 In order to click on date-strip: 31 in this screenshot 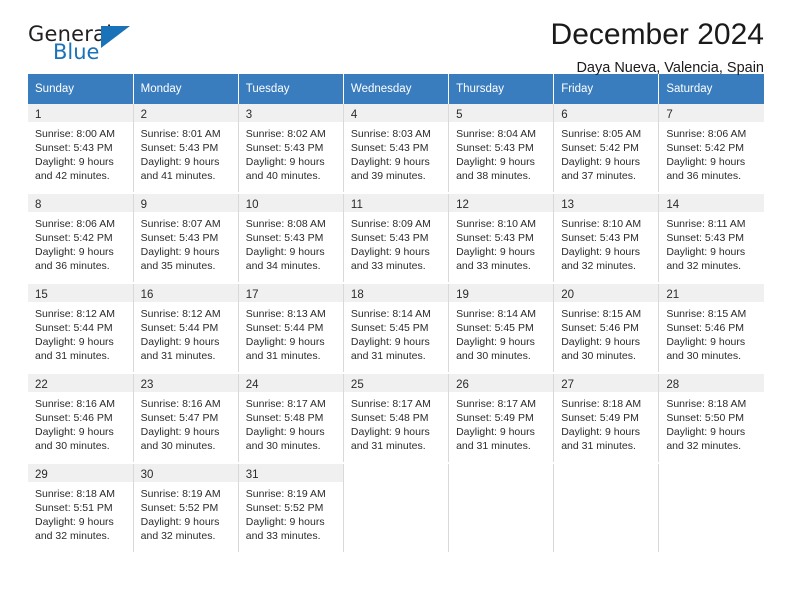, I will do `click(290, 473)`.